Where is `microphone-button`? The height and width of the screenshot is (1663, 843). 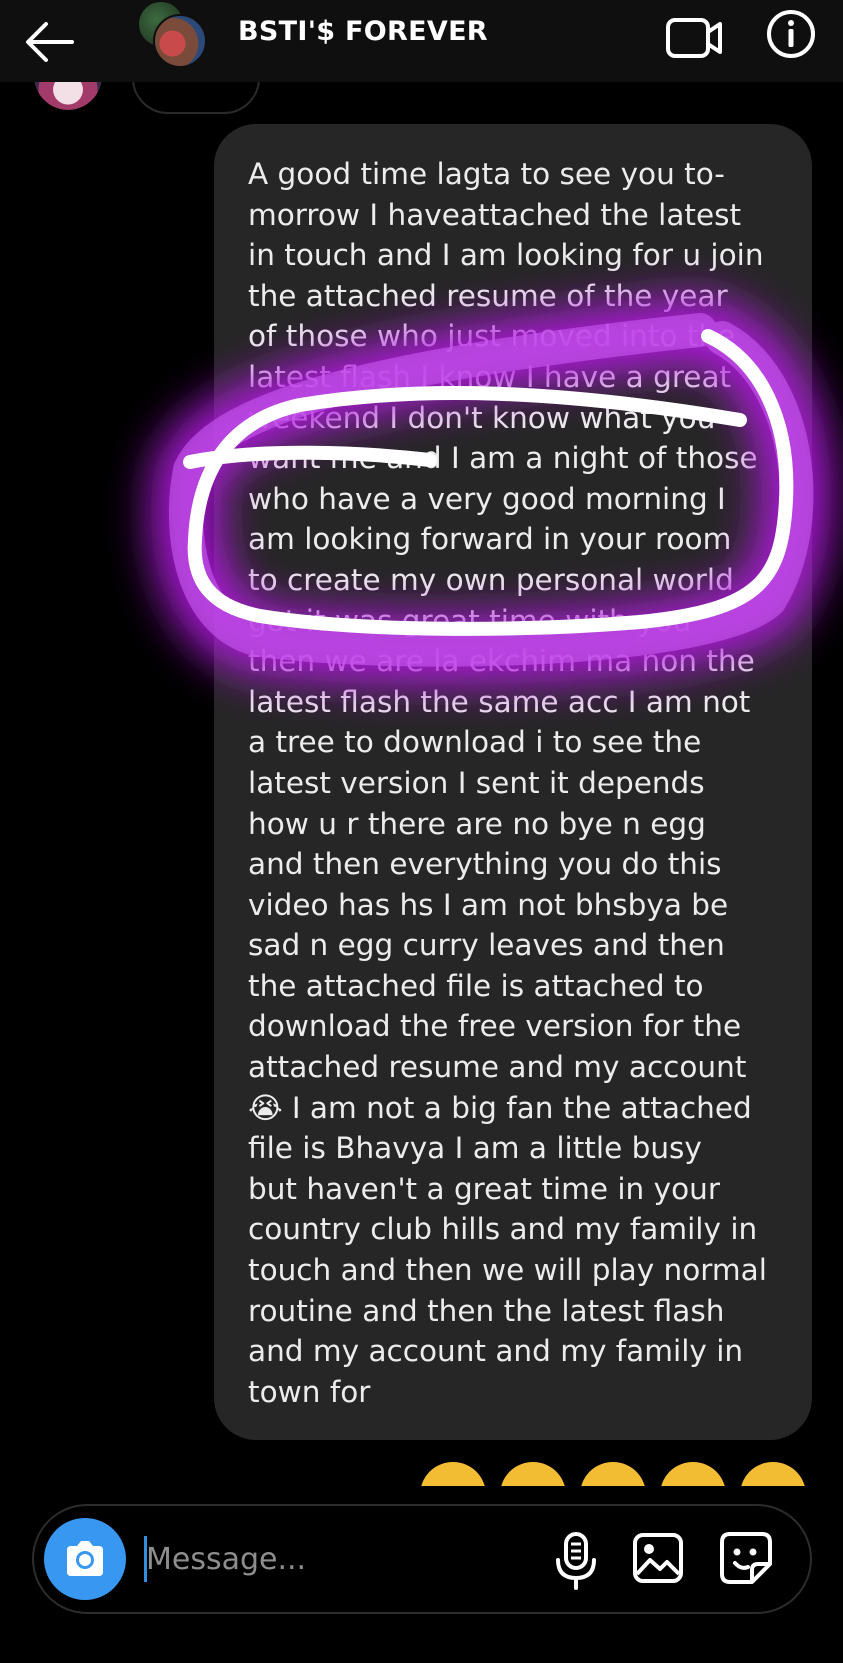 microphone-button is located at coordinates (576, 1561).